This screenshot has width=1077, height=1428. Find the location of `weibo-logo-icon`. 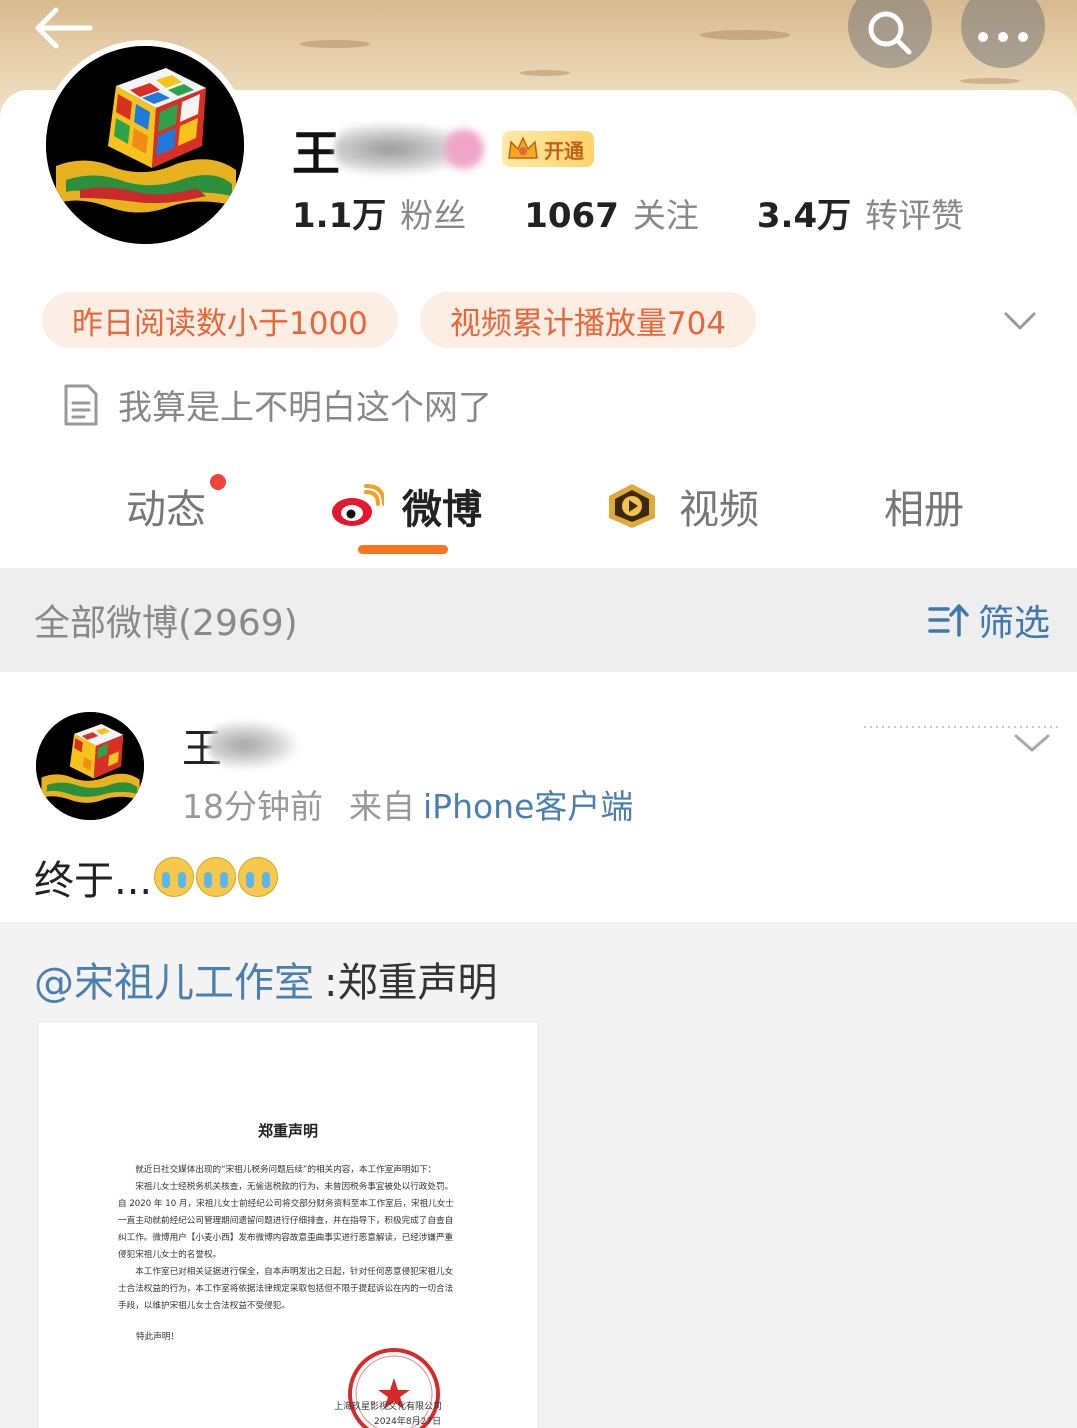

weibo-logo-icon is located at coordinates (358, 505).